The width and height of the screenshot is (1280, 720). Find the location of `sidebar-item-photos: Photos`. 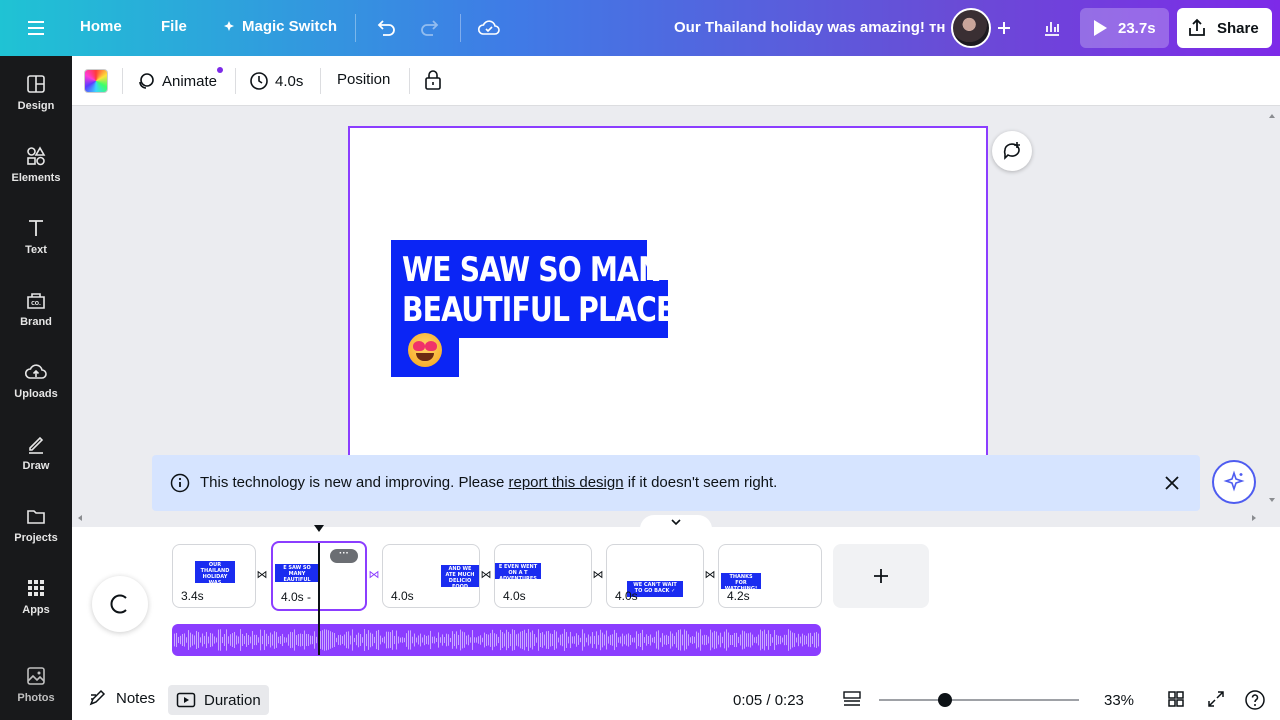

sidebar-item-photos: Photos is located at coordinates (36, 692).